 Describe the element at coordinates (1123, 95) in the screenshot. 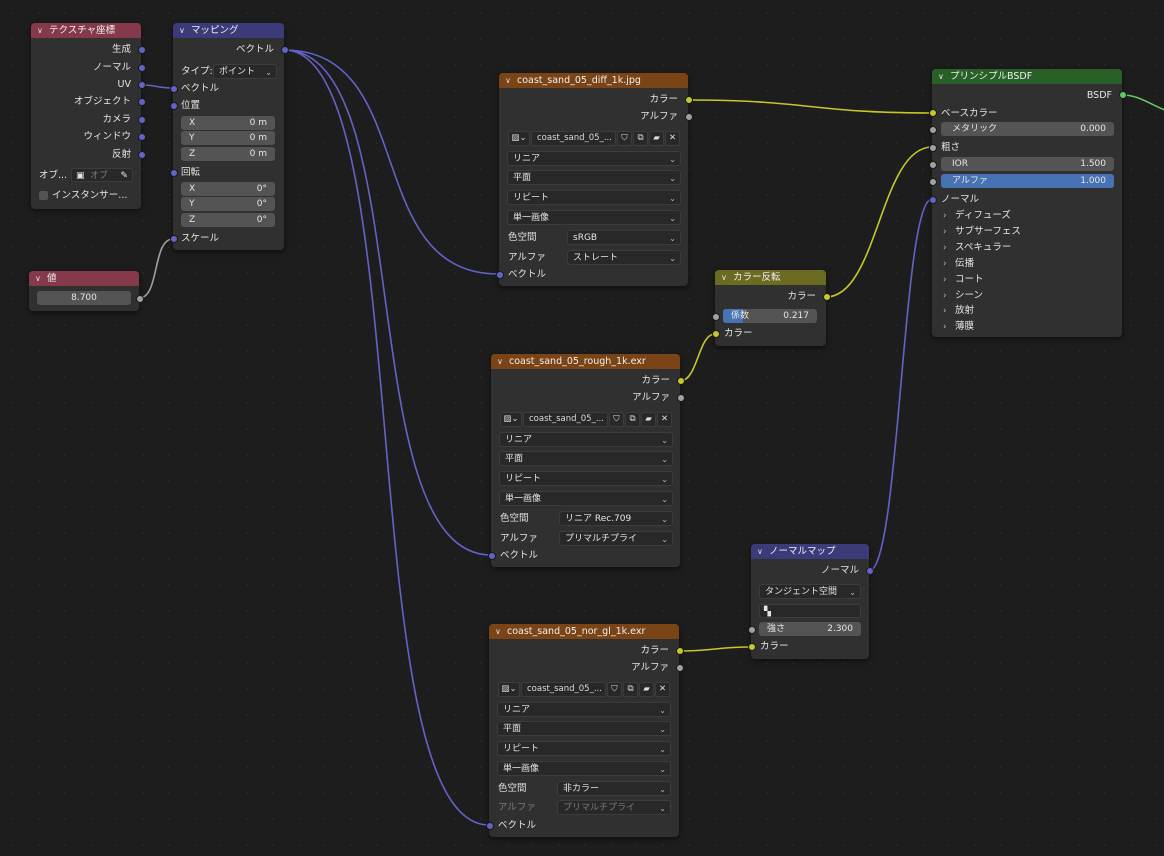

I see `socket-bsdf-out` at that location.